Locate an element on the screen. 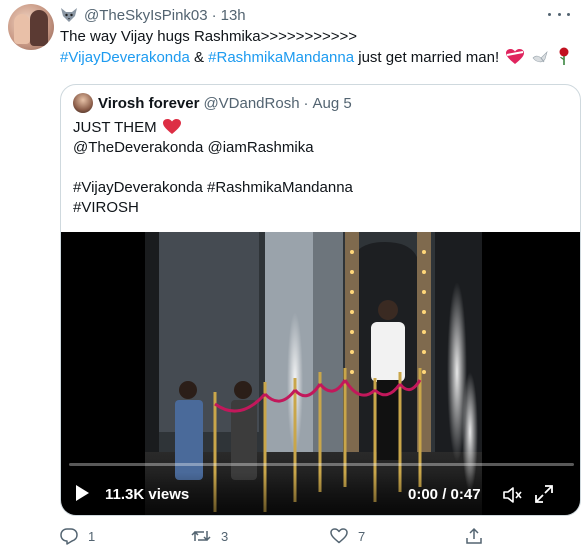 The height and width of the screenshot is (547, 588). share-icon is located at coordinates (474, 535).